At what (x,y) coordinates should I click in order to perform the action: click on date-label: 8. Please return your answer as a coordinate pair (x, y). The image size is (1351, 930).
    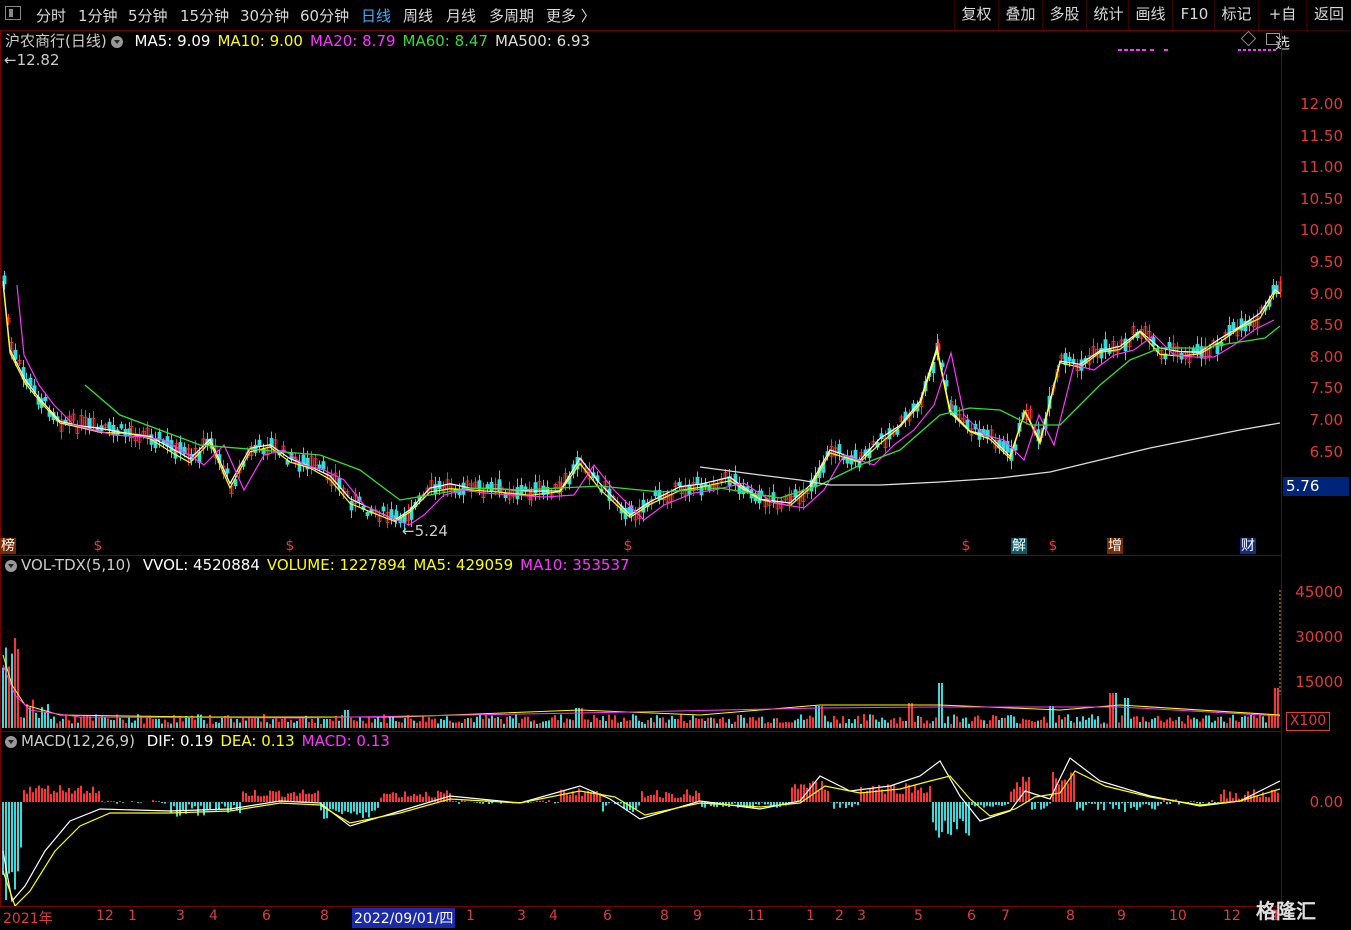
    Looking at the image, I should click on (324, 916).